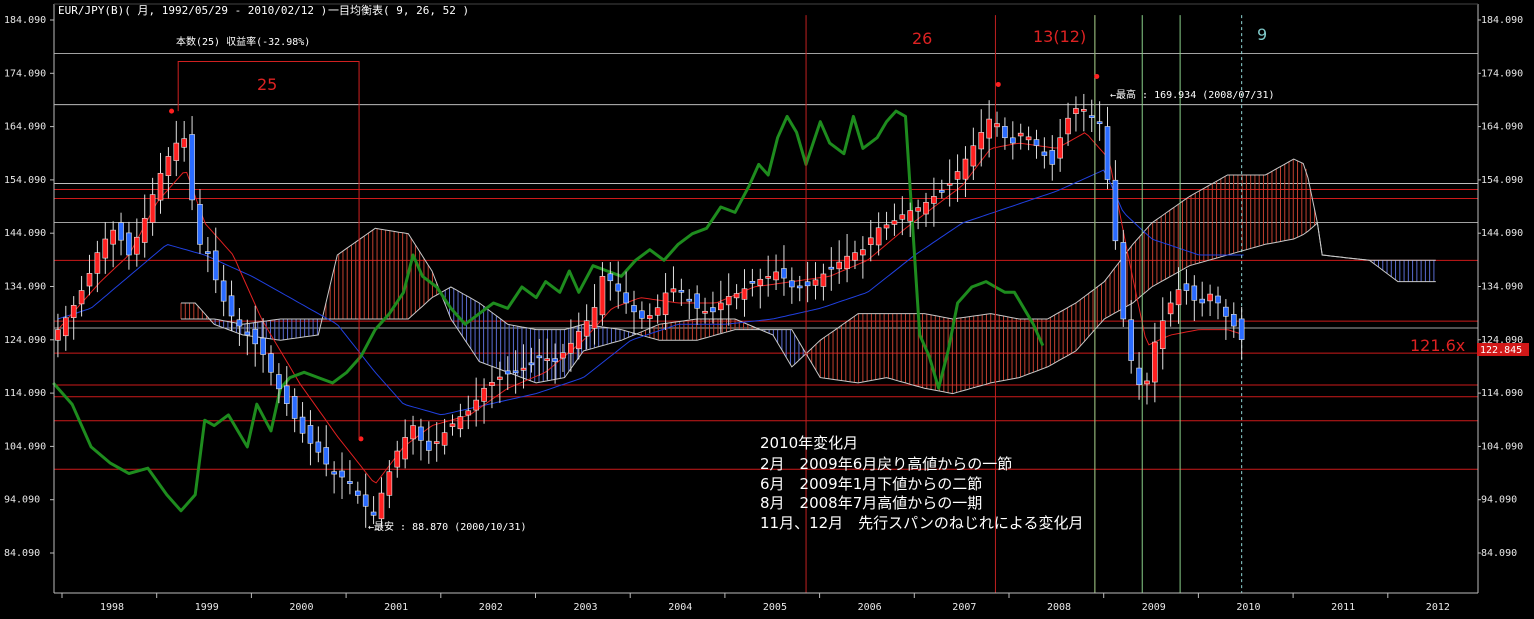  Describe the element at coordinates (1262, 34) in the screenshot. I see `count-9-label: 9` at that location.